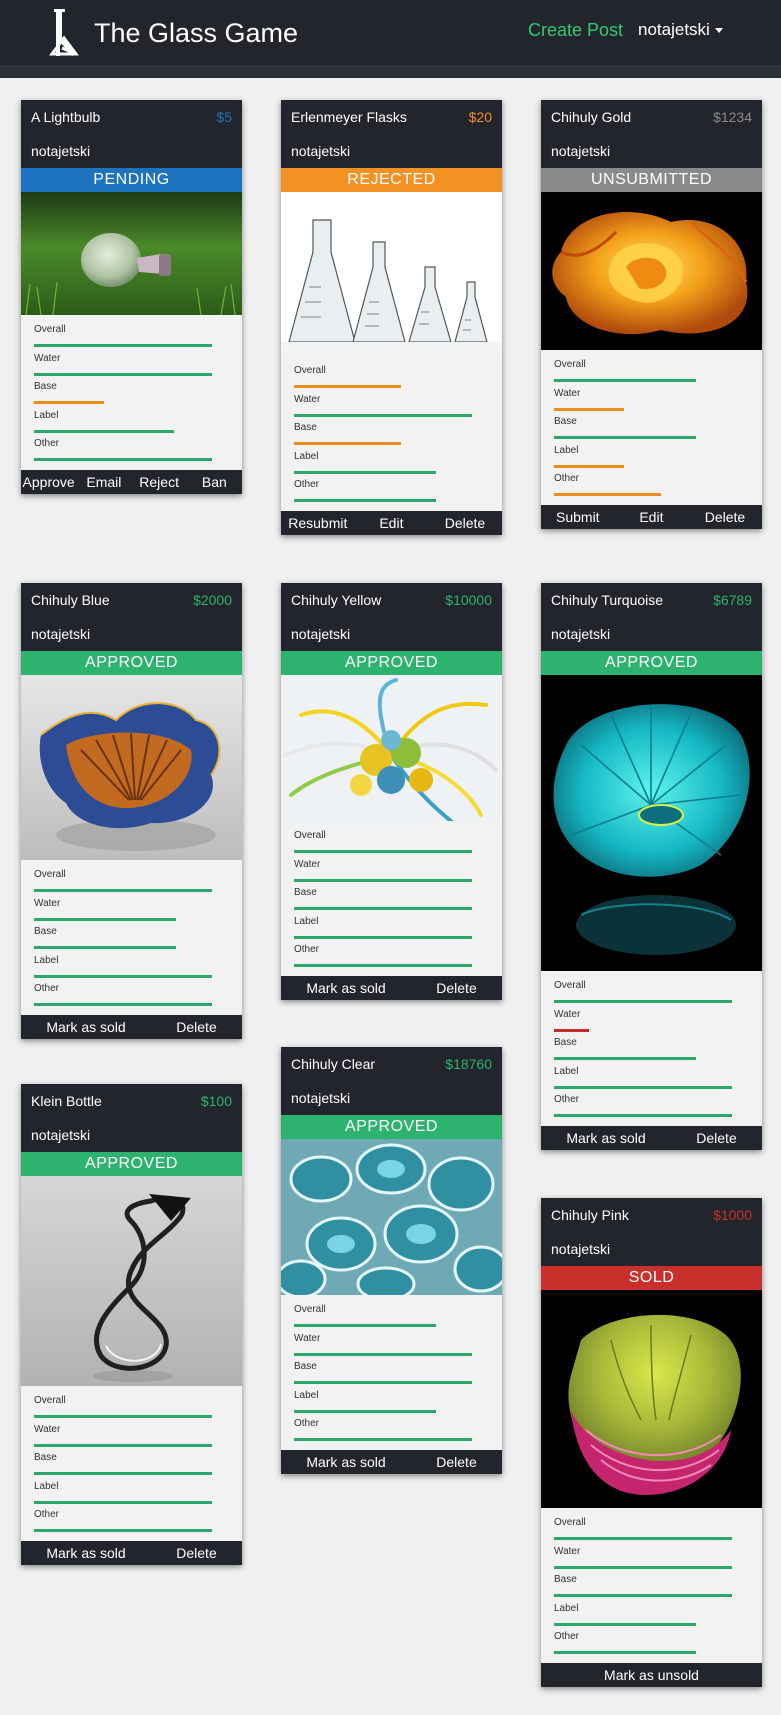 The image size is (781, 1715). Describe the element at coordinates (651, 823) in the screenshot. I see `turquoise-image` at that location.